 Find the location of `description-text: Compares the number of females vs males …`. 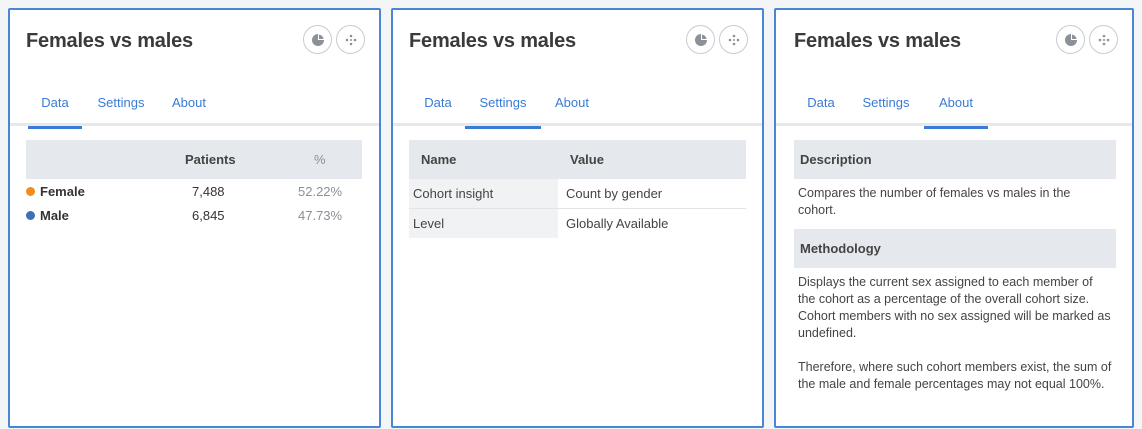

description-text: Compares the number of females vs males … is located at coordinates (934, 201).